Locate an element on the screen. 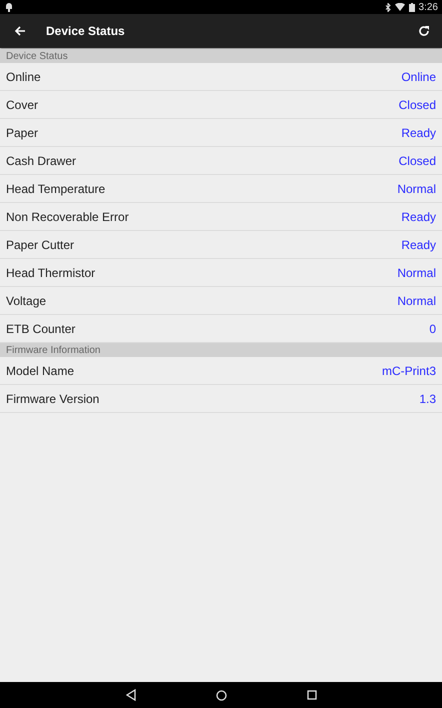 The image size is (442, 708). row-label: Non Recoverable Error is located at coordinates (67, 217).